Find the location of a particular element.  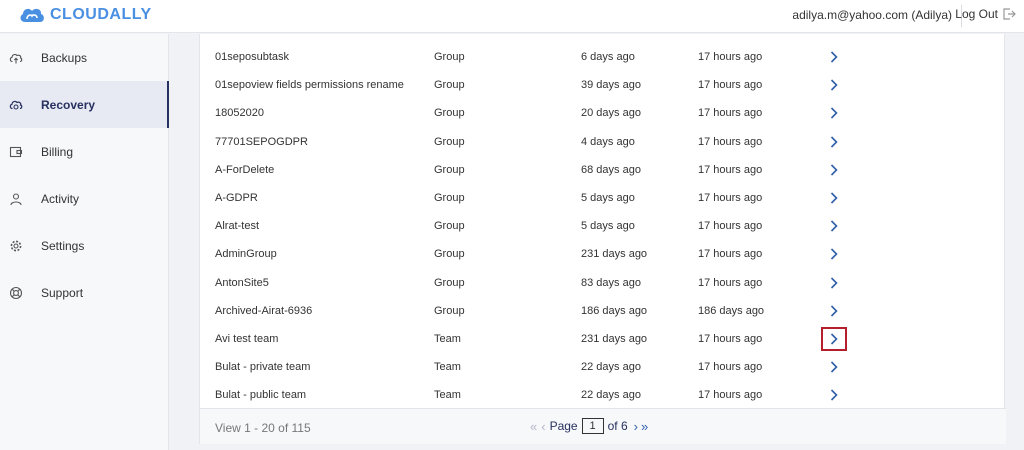

double-chevron-left-icon: « is located at coordinates (533, 426).